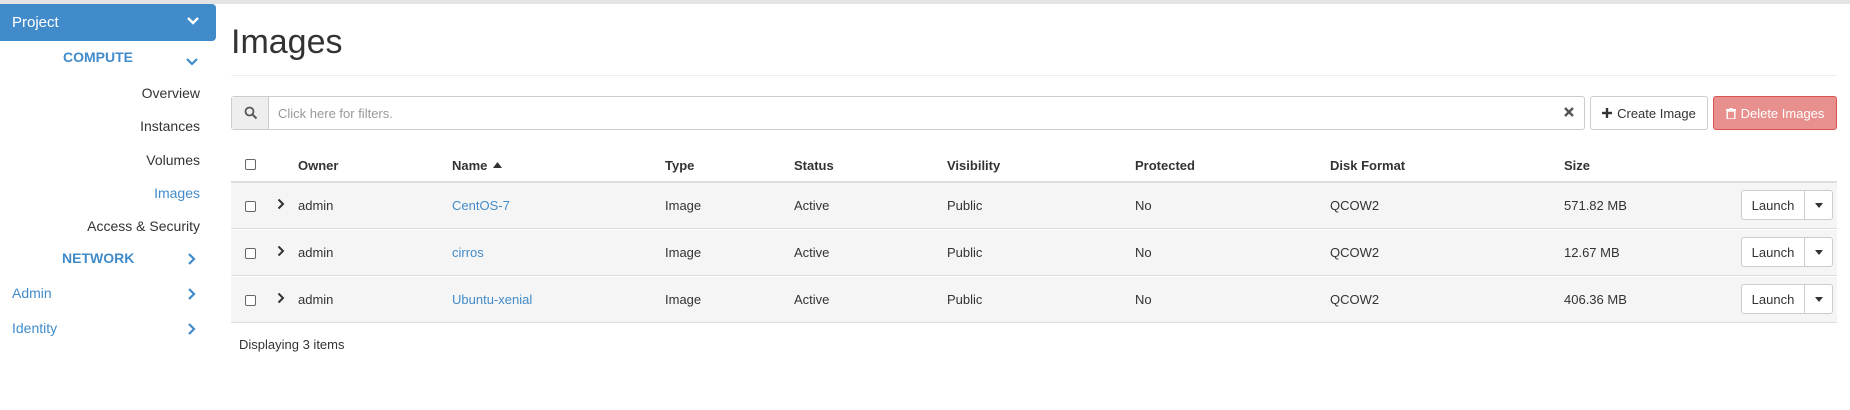  Describe the element at coordinates (1577, 165) in the screenshot. I see `column-header-size: Size` at that location.